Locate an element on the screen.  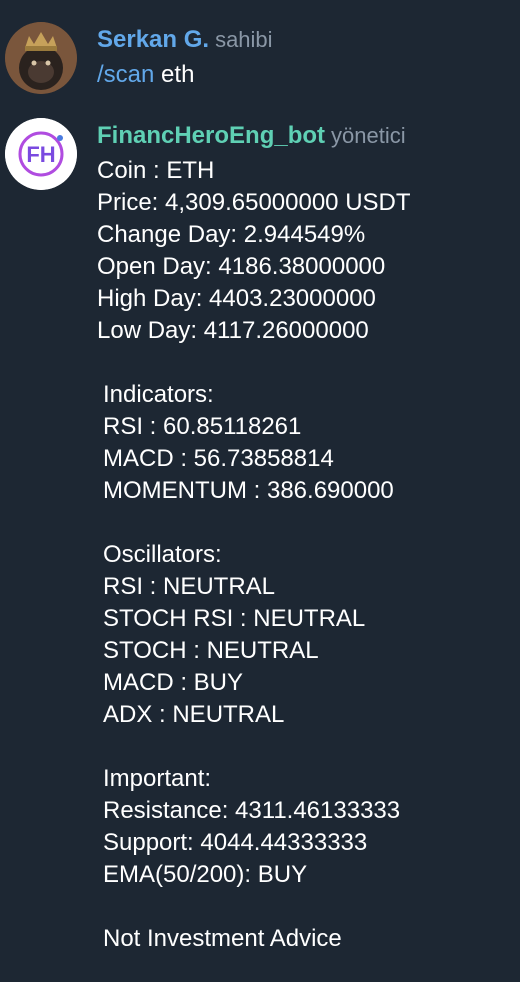
bot-avatar-text: FH is located at coordinates (40, 154).